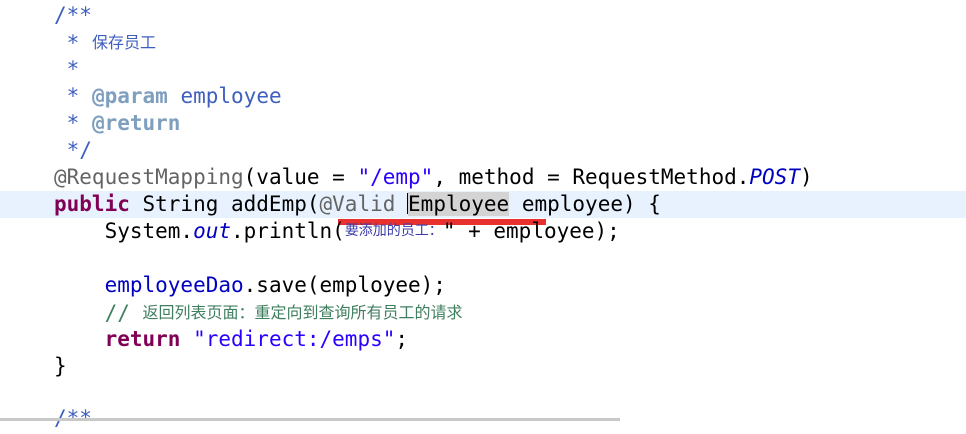 The image size is (966, 434). Describe the element at coordinates (483, 285) in the screenshot. I see `code-line-11: employeeDao.save(employee);` at that location.